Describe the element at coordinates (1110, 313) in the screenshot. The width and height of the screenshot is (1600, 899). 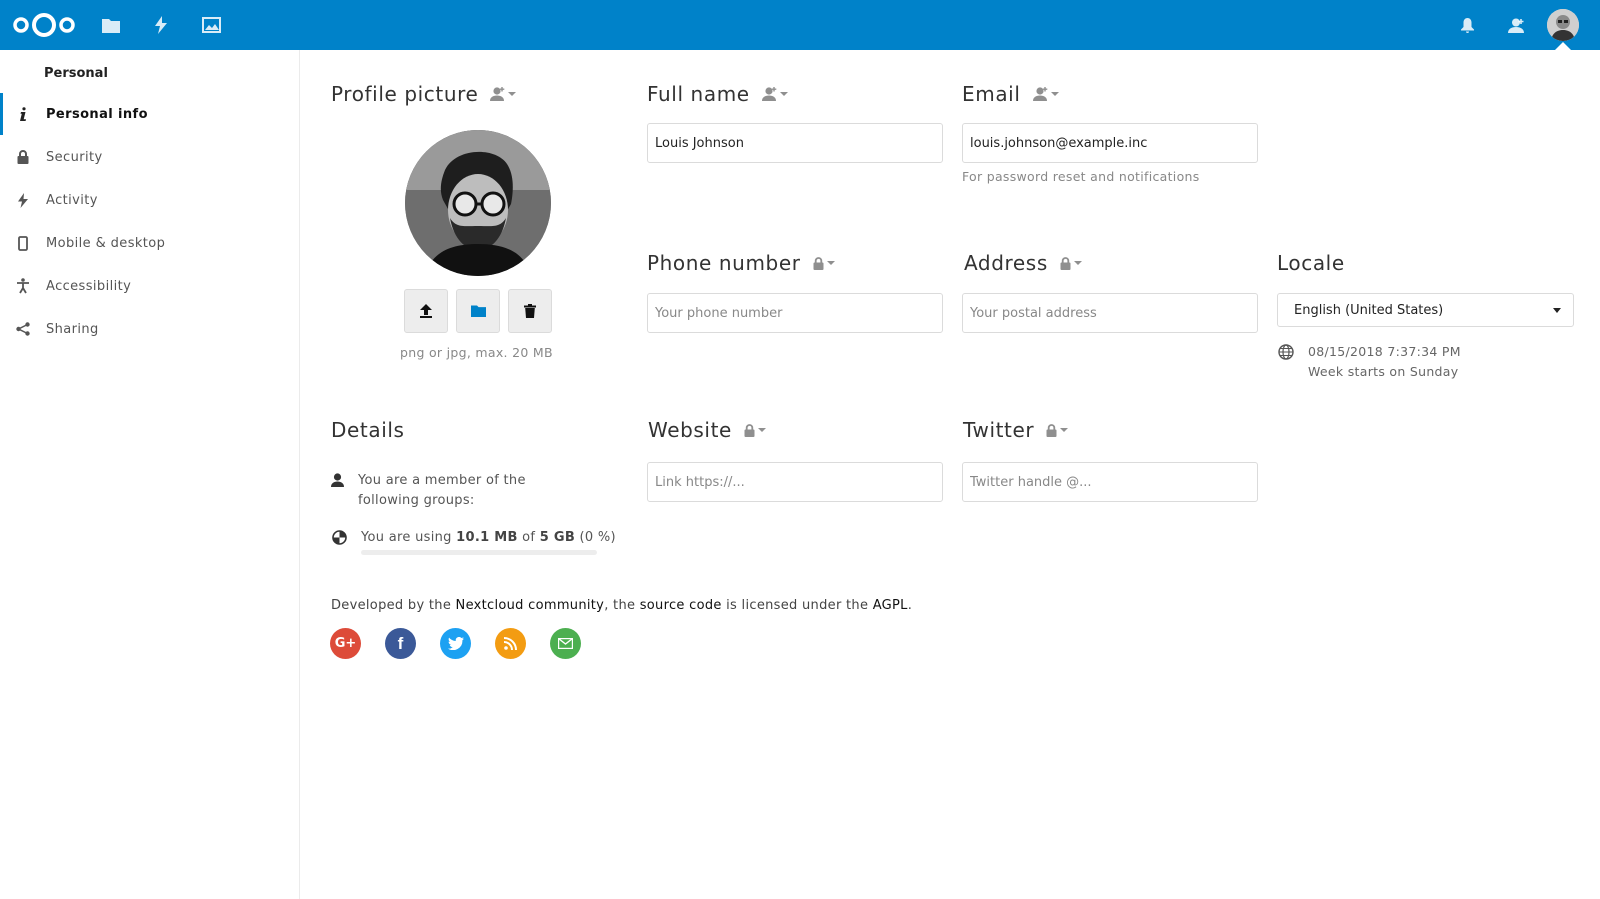
I see `address-input` at that location.